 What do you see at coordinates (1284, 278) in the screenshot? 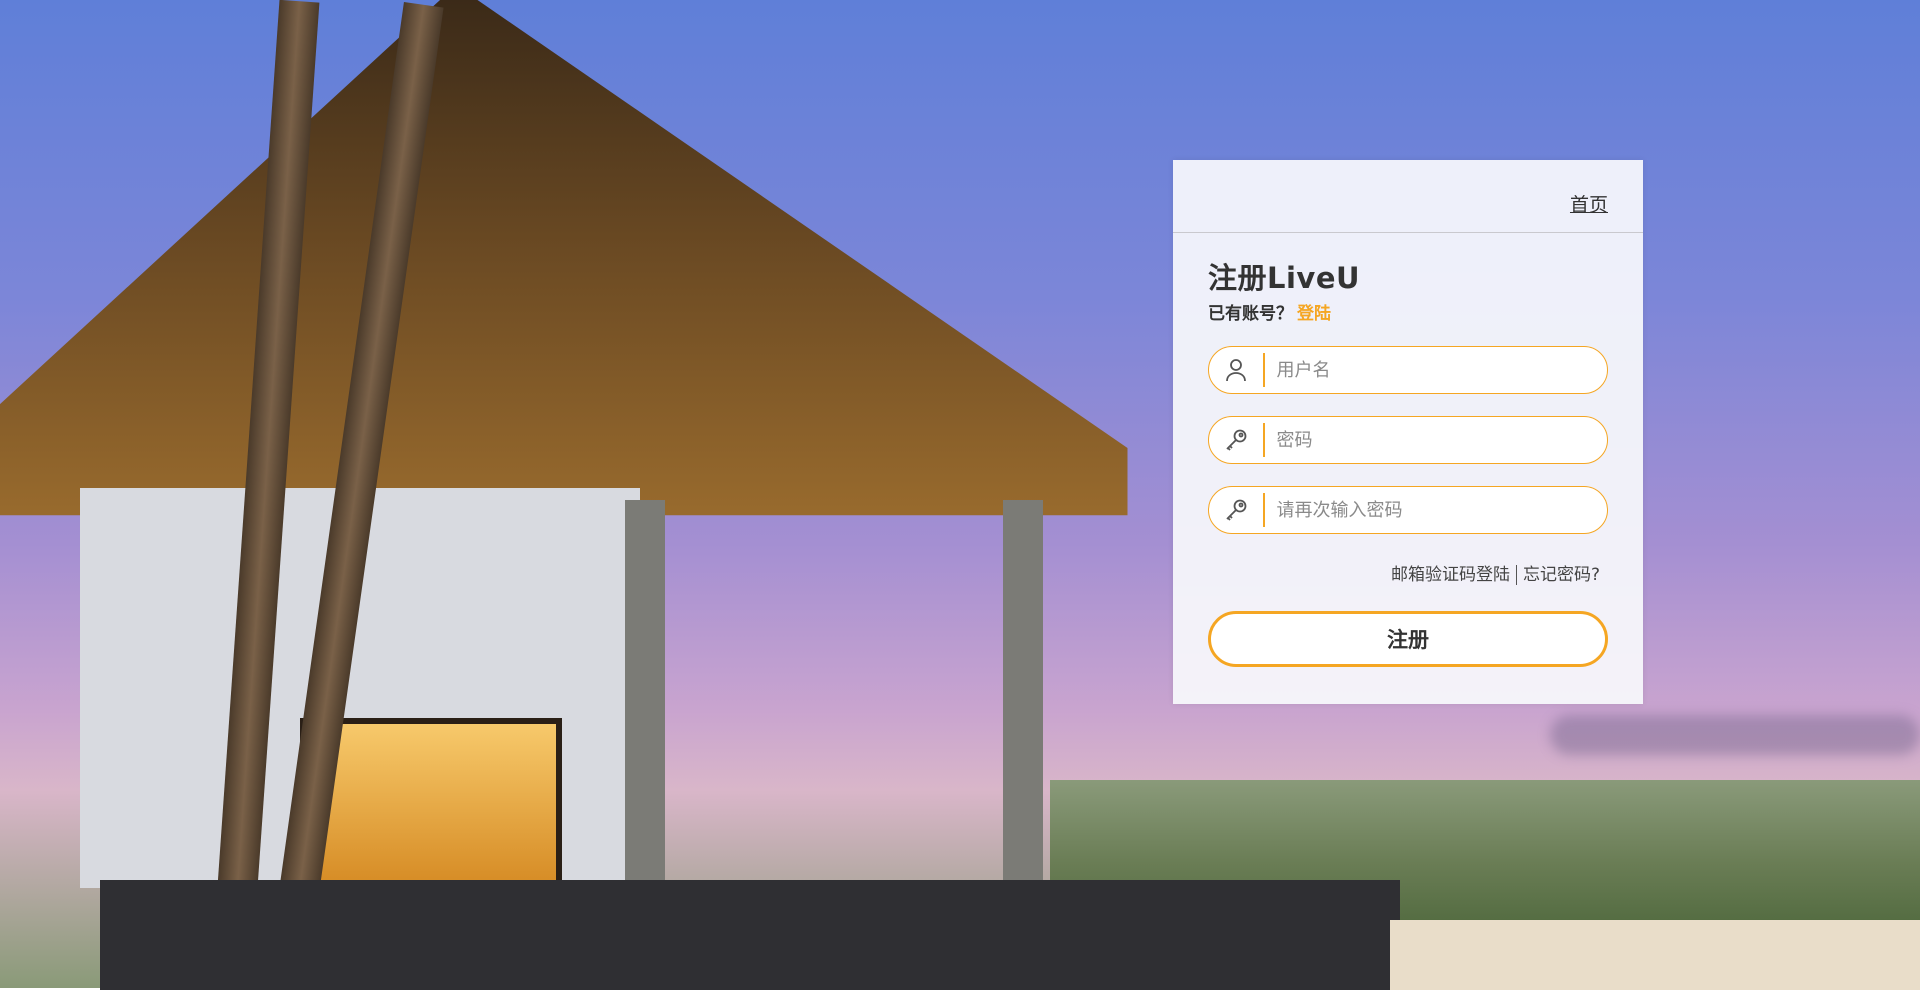
I see `page-title: 注册LiveU` at bounding box center [1284, 278].